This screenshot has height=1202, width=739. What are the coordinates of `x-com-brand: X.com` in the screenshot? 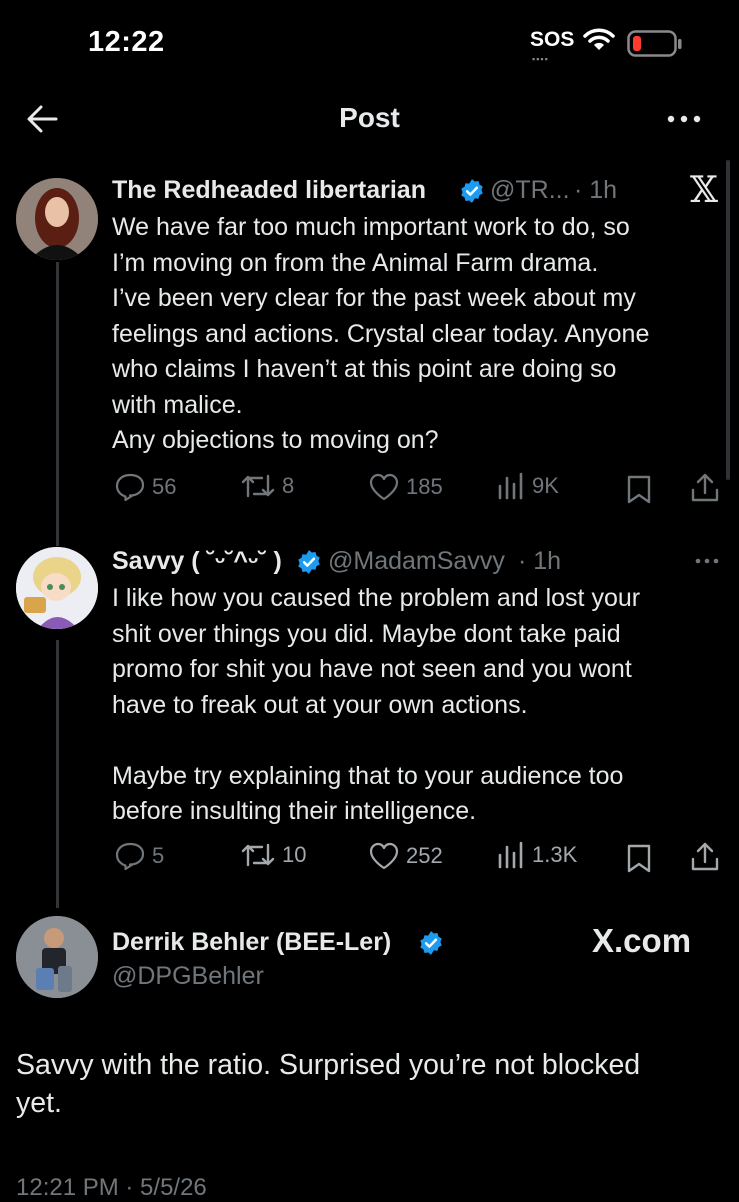 It's located at (642, 940).